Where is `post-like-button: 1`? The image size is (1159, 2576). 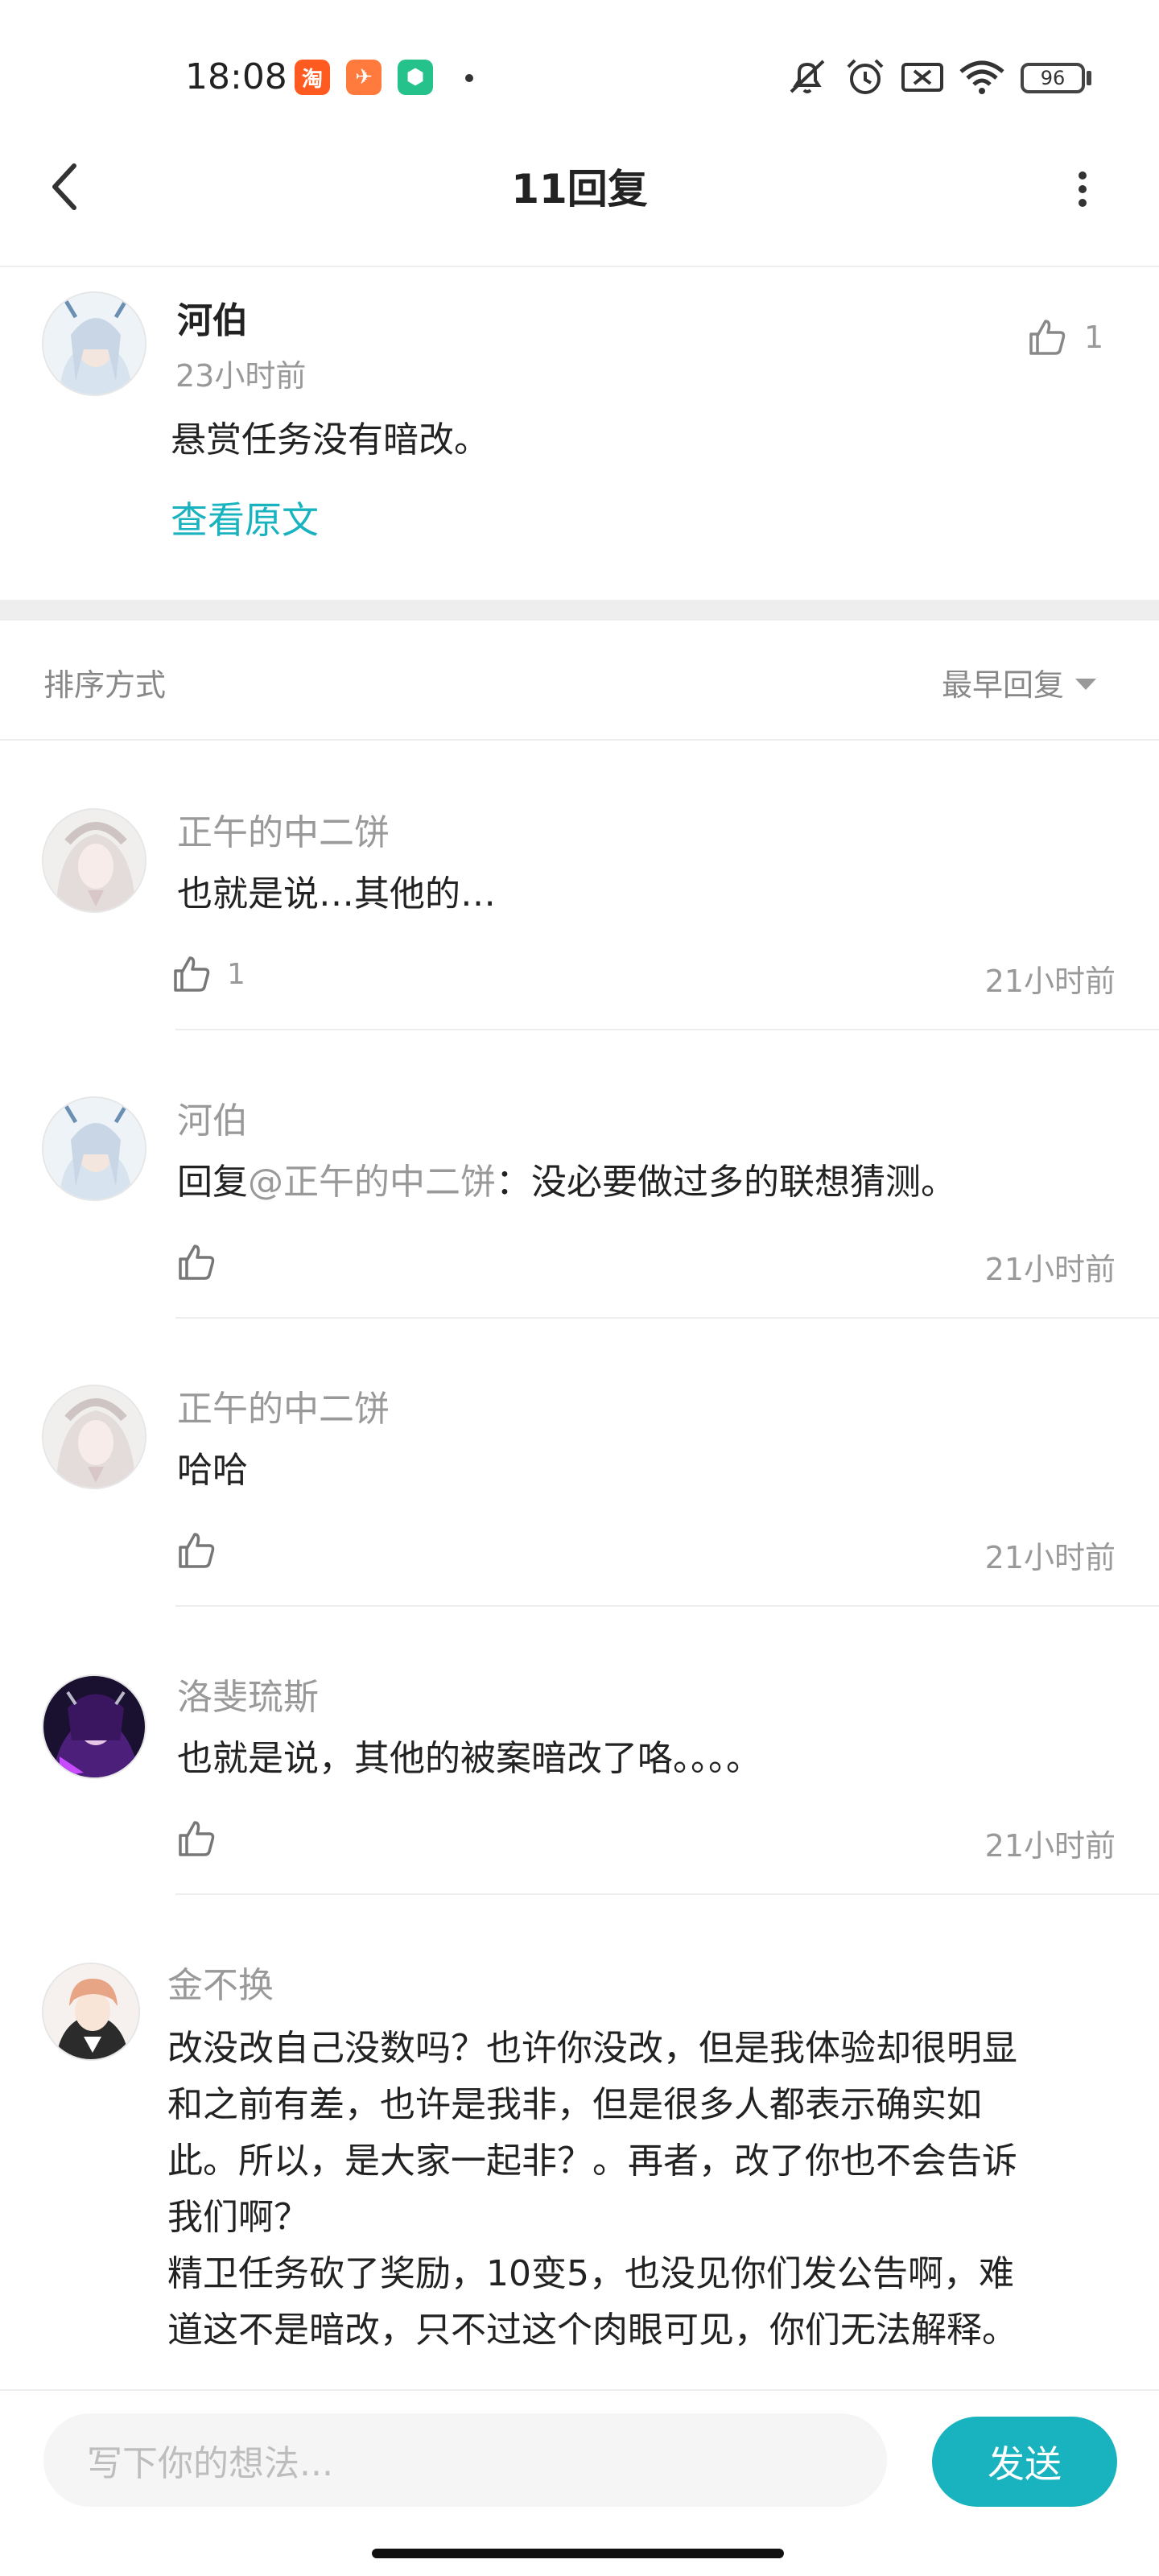 post-like-button: 1 is located at coordinates (1064, 337).